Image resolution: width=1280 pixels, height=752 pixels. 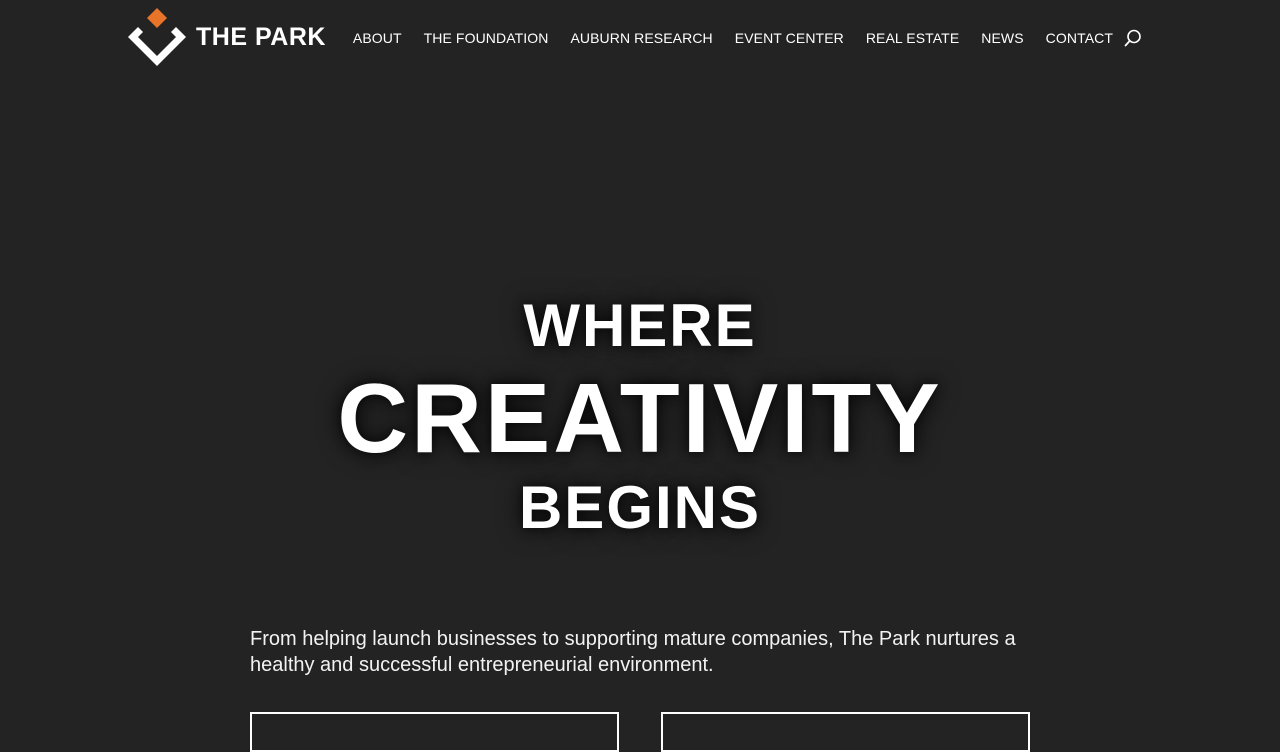 What do you see at coordinates (486, 38) in the screenshot?
I see `nav-item-the-foundation: THE FOUNDATION` at bounding box center [486, 38].